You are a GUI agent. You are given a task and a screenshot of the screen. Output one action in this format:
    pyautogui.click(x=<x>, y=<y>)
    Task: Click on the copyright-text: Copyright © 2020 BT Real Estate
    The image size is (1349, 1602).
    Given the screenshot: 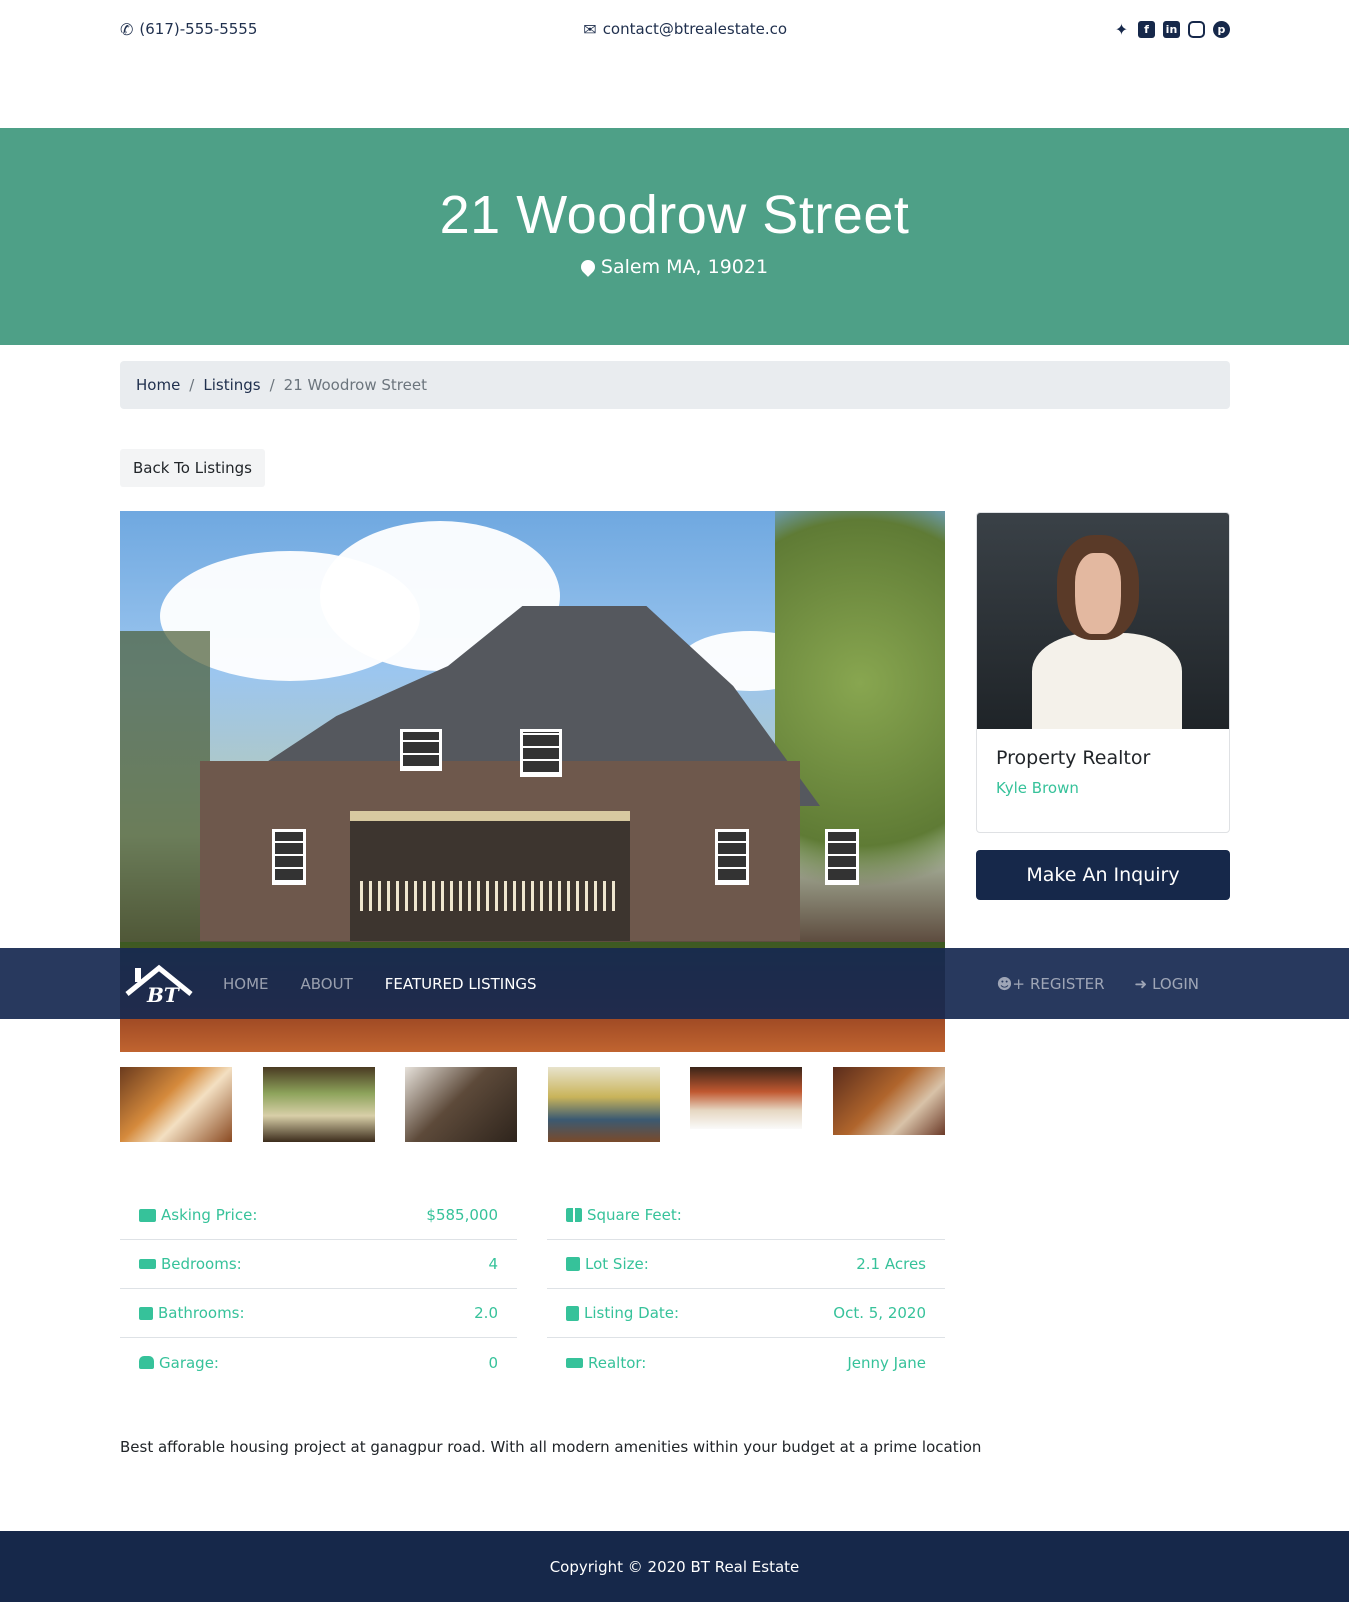 What is the action you would take?
    pyautogui.click(x=674, y=1566)
    